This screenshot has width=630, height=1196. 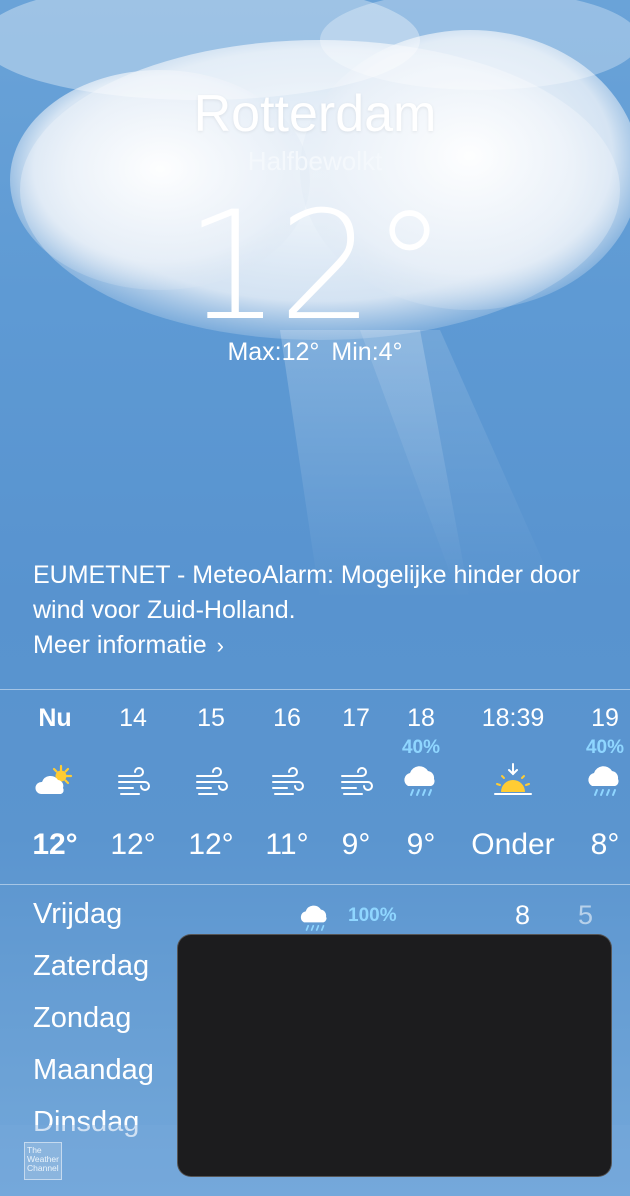 I want to click on city-name: Rotterdam, so click(x=315, y=114).